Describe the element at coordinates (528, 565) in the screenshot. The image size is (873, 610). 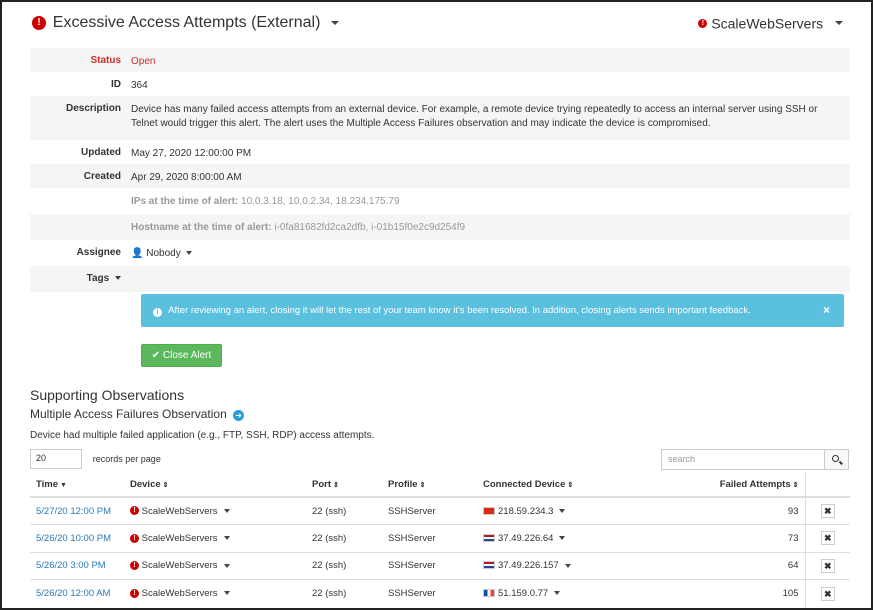
I see `connected-ip: 37.49.226.157` at that location.